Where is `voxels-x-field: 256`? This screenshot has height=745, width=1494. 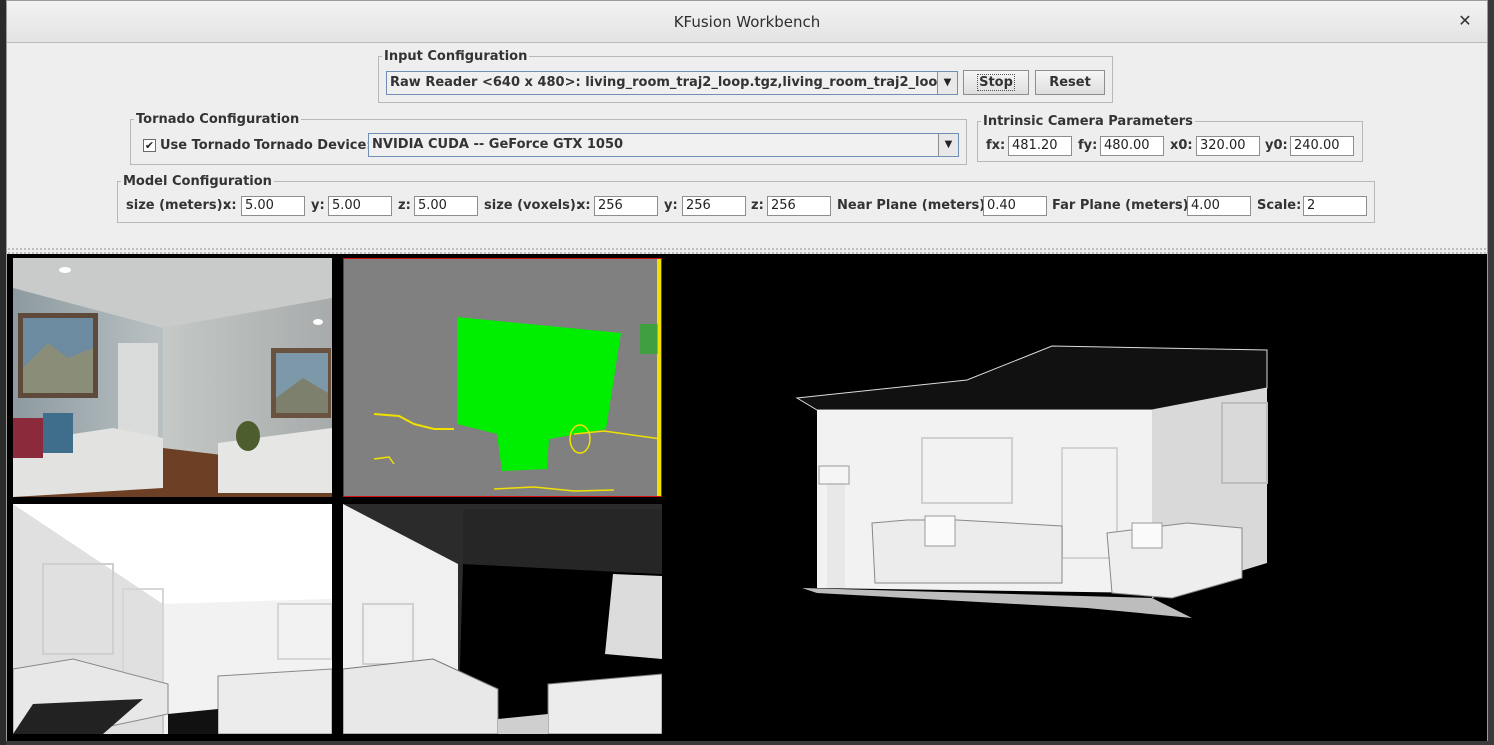 voxels-x-field: 256 is located at coordinates (626, 206).